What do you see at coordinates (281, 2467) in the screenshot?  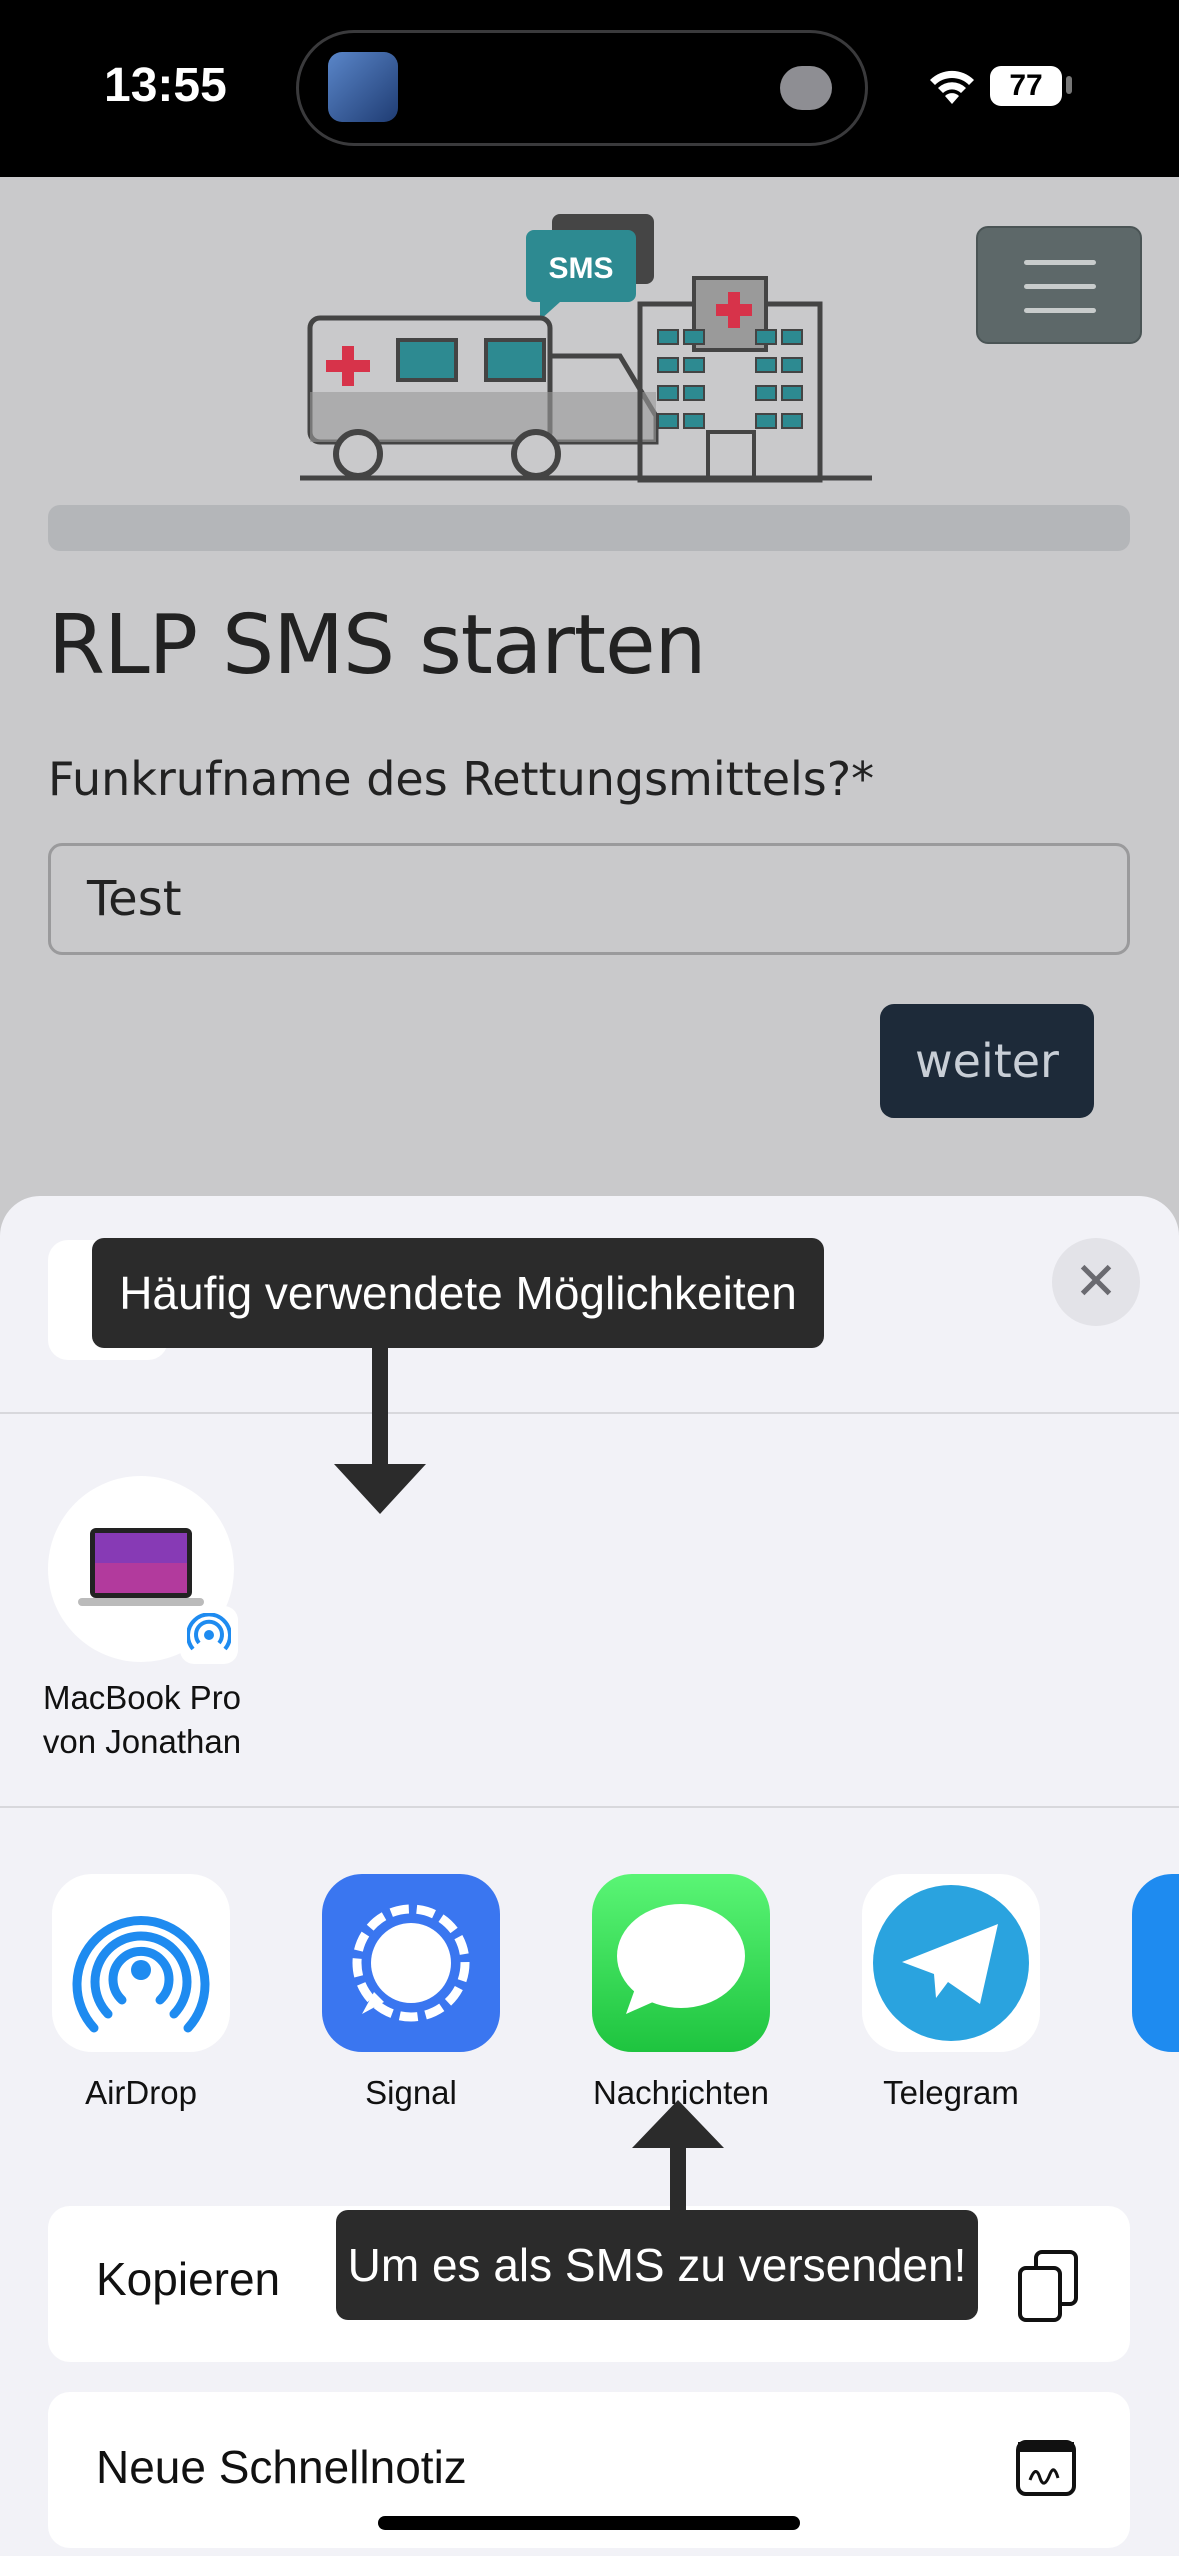 I see `quick-note-action-label: Neue Schnellnotiz` at bounding box center [281, 2467].